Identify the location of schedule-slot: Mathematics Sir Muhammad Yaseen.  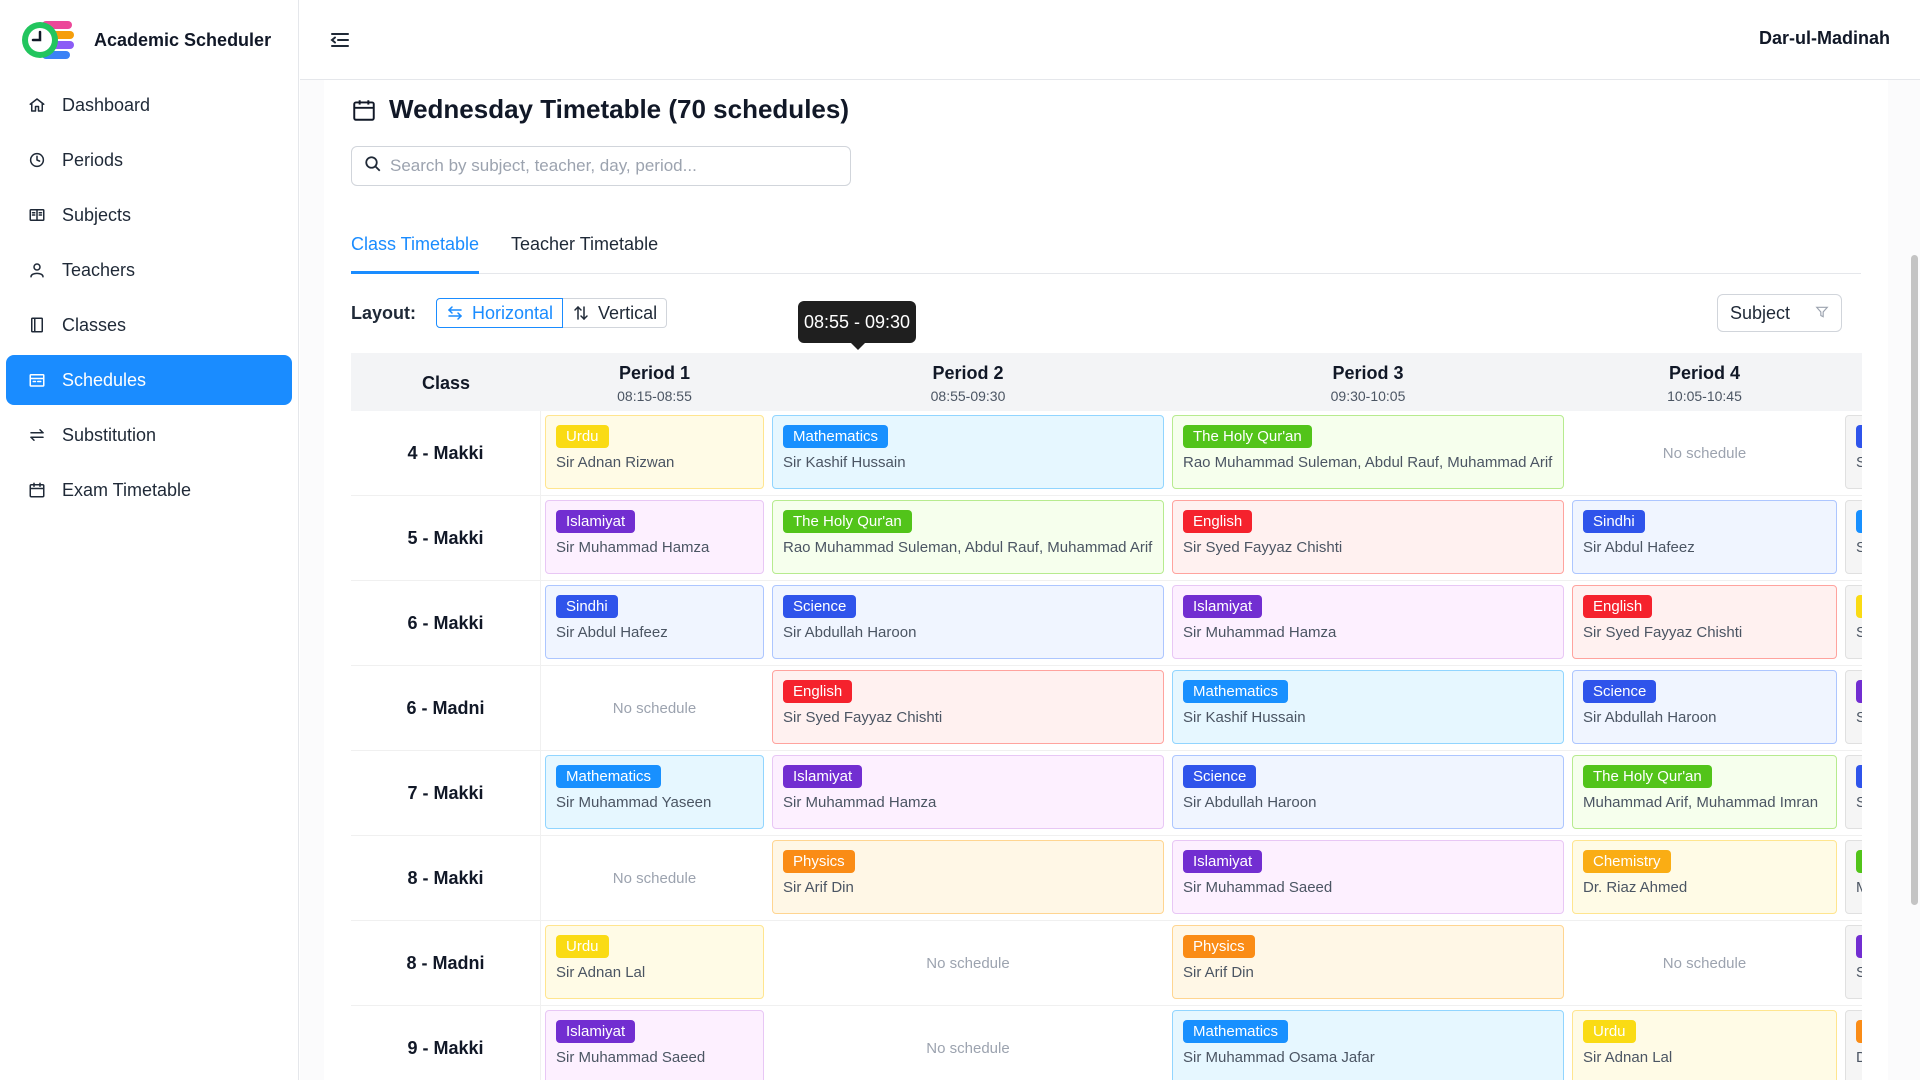
(654, 792).